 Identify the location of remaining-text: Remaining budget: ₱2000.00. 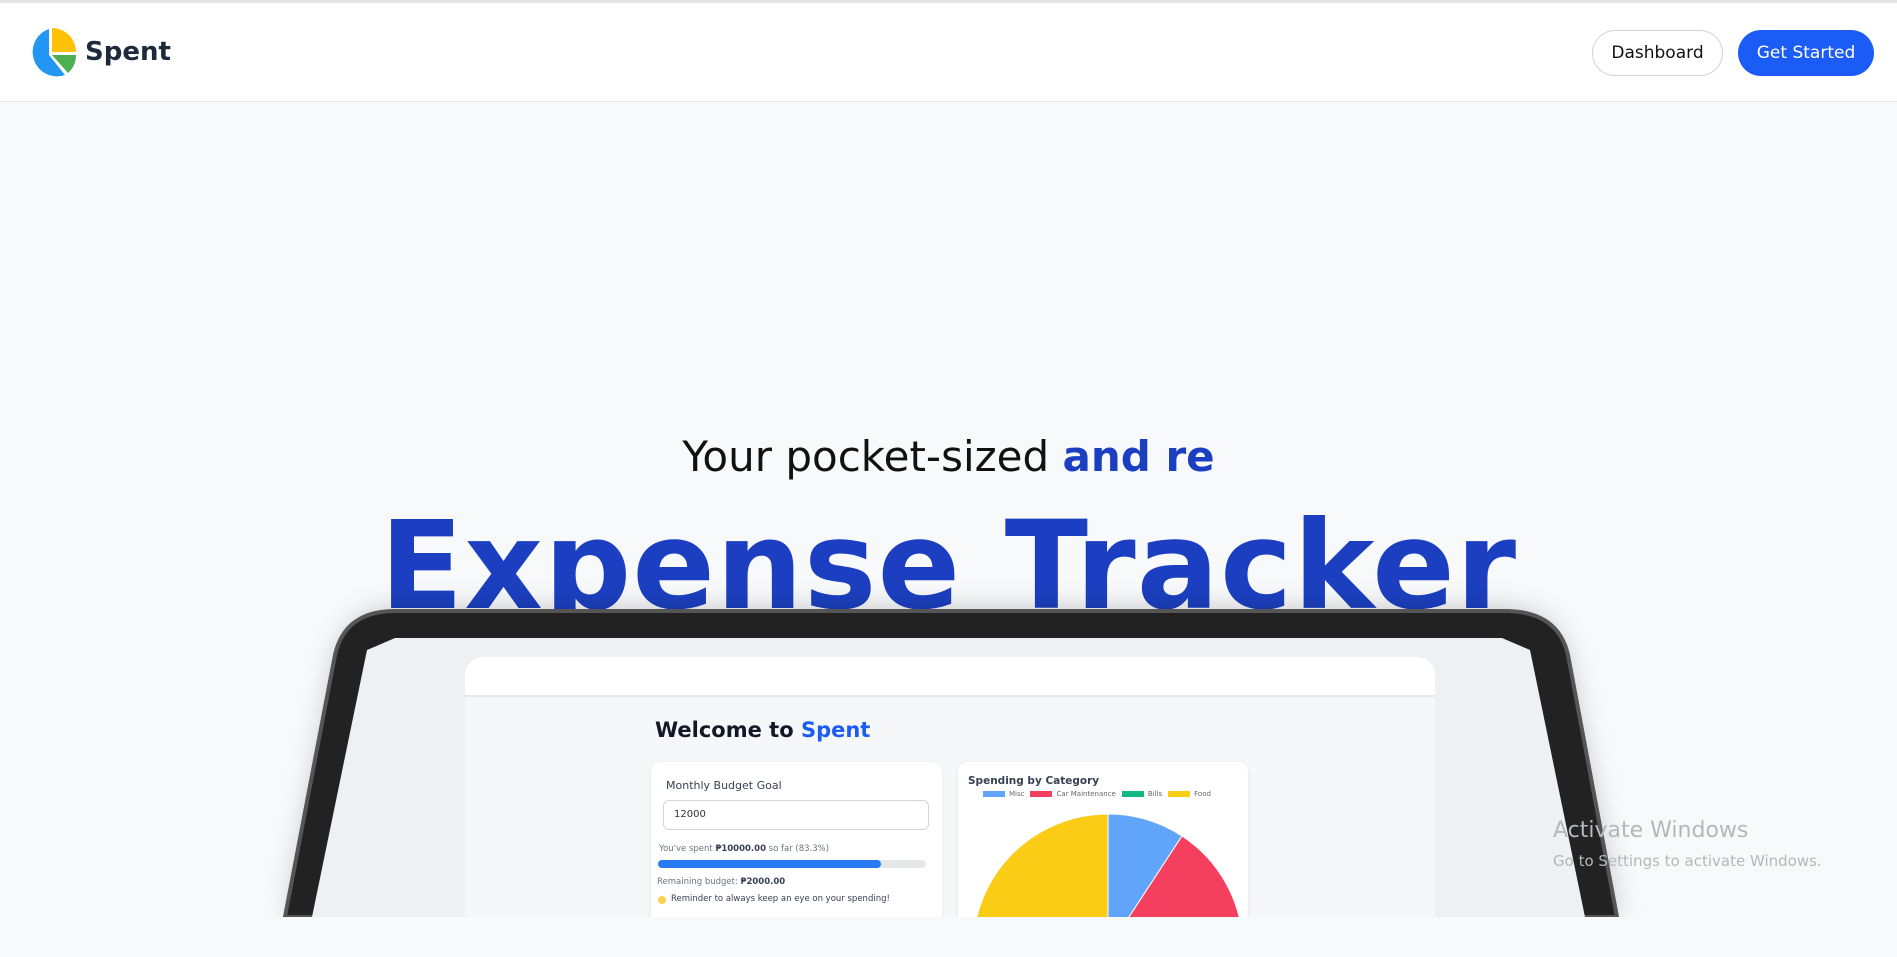
(721, 882).